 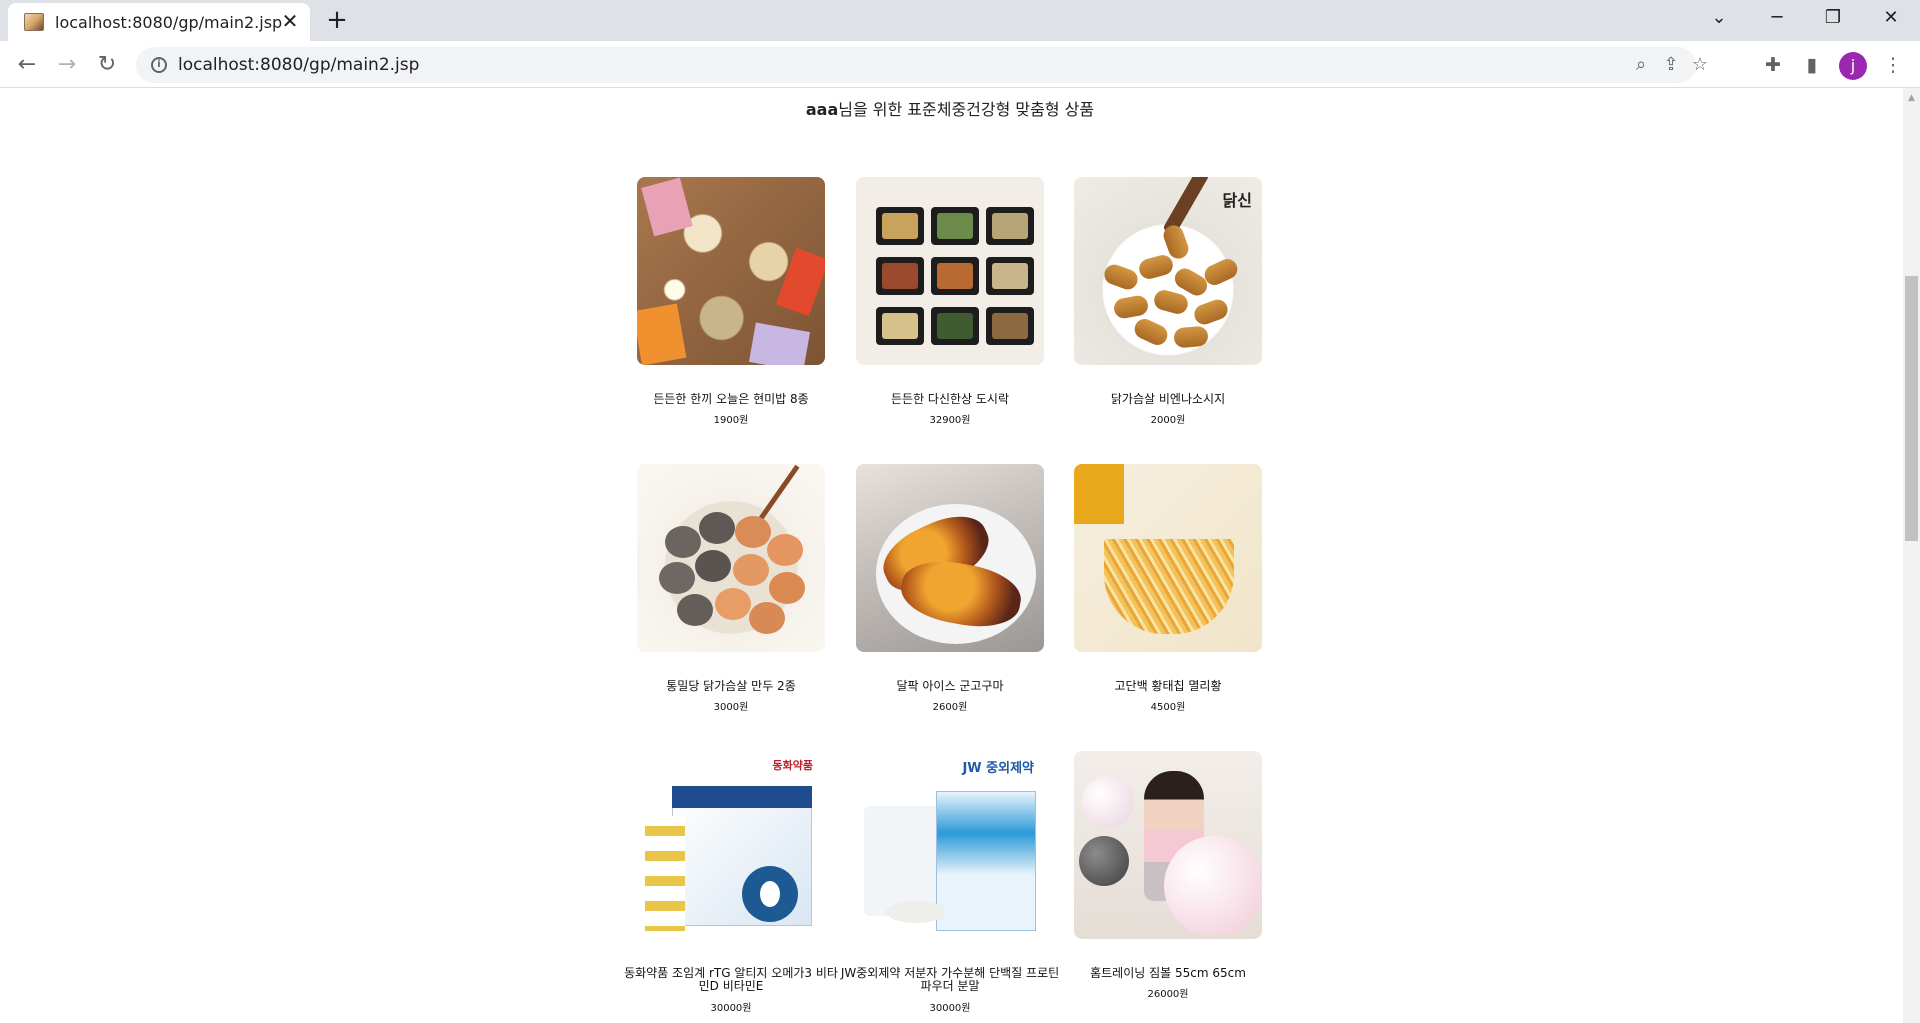 What do you see at coordinates (950, 420) in the screenshot?
I see `product-price: 32900원` at bounding box center [950, 420].